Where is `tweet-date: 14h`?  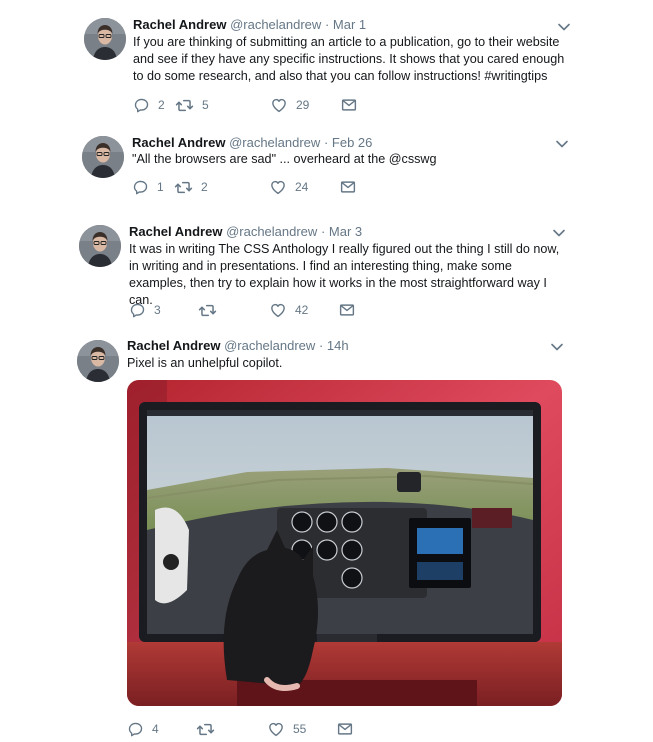
tweet-date: 14h is located at coordinates (338, 345).